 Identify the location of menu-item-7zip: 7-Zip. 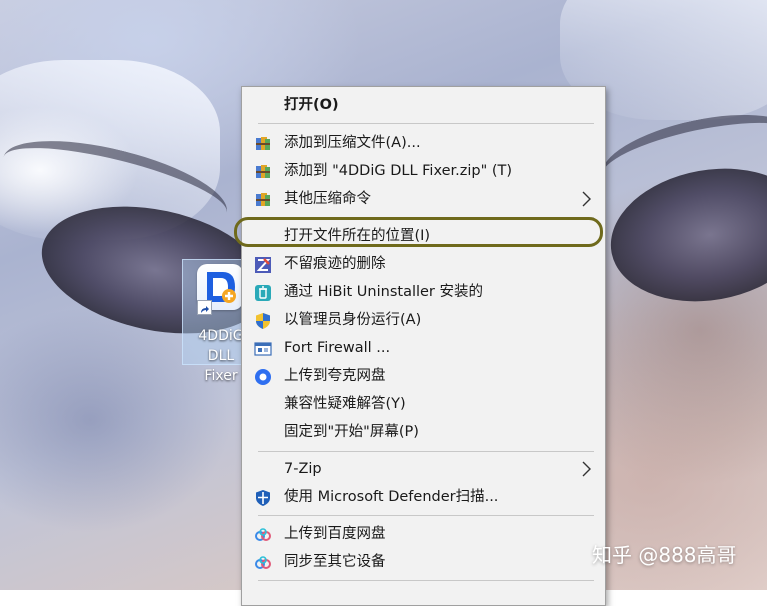
(423, 469).